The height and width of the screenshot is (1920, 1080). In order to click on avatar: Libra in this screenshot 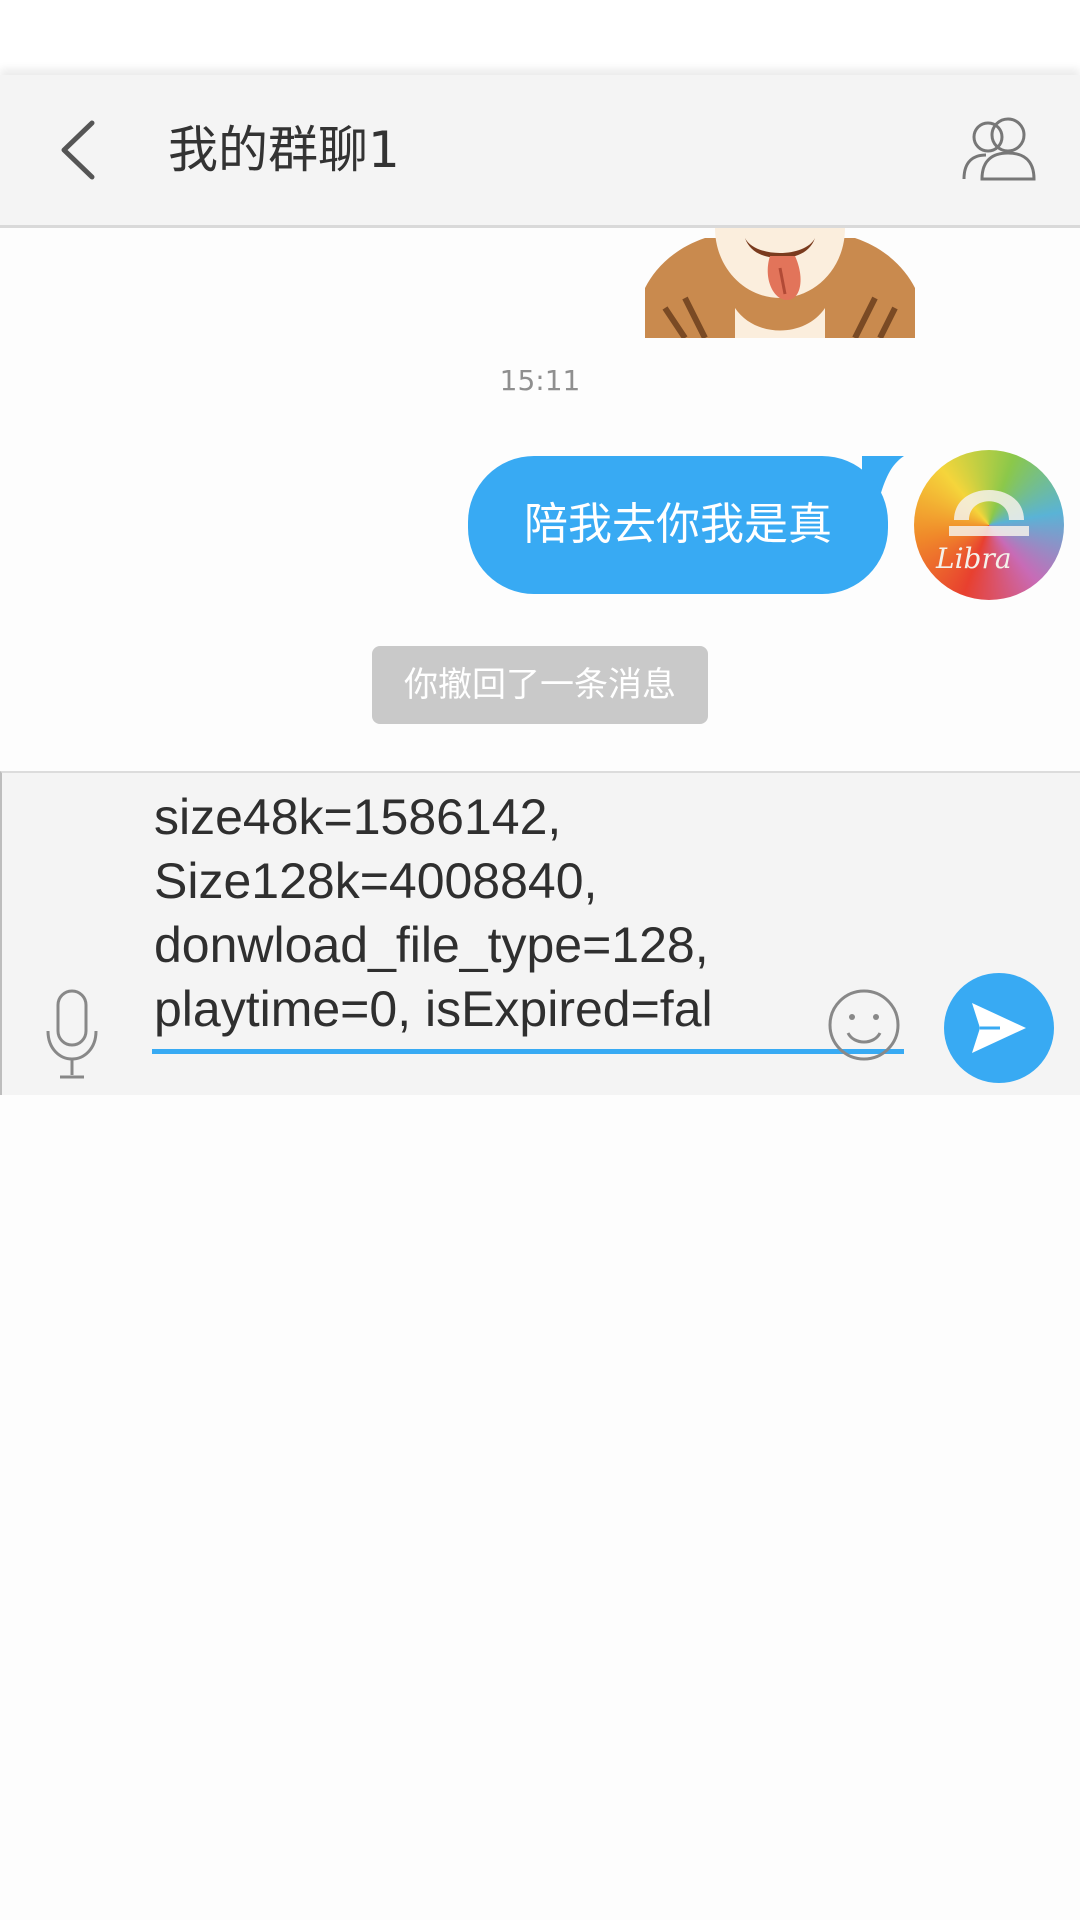, I will do `click(989, 525)`.